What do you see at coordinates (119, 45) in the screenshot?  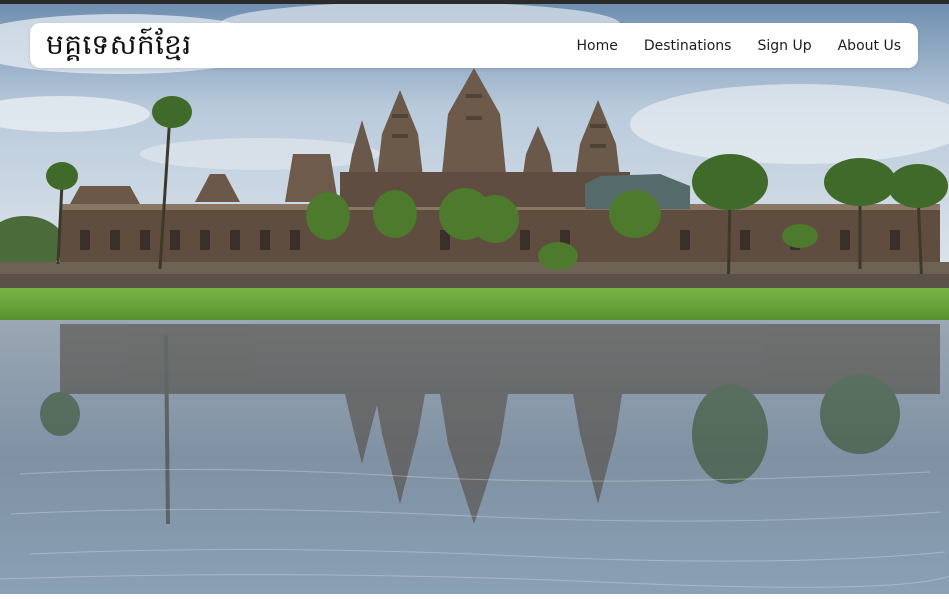 I see `site-logo: មគ្គទេសក៍ខ្មែរ` at bounding box center [119, 45].